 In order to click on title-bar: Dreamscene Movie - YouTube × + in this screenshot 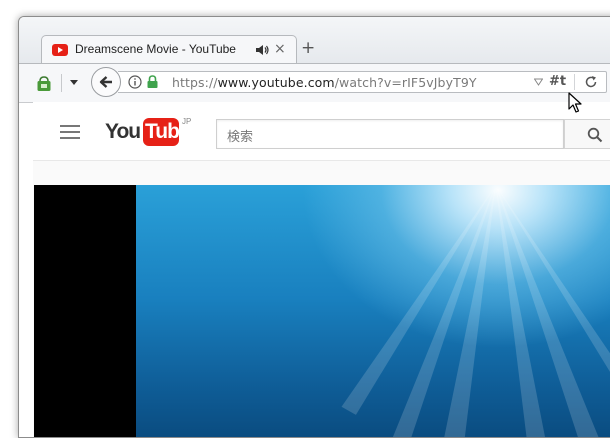, I will do `click(314, 40)`.